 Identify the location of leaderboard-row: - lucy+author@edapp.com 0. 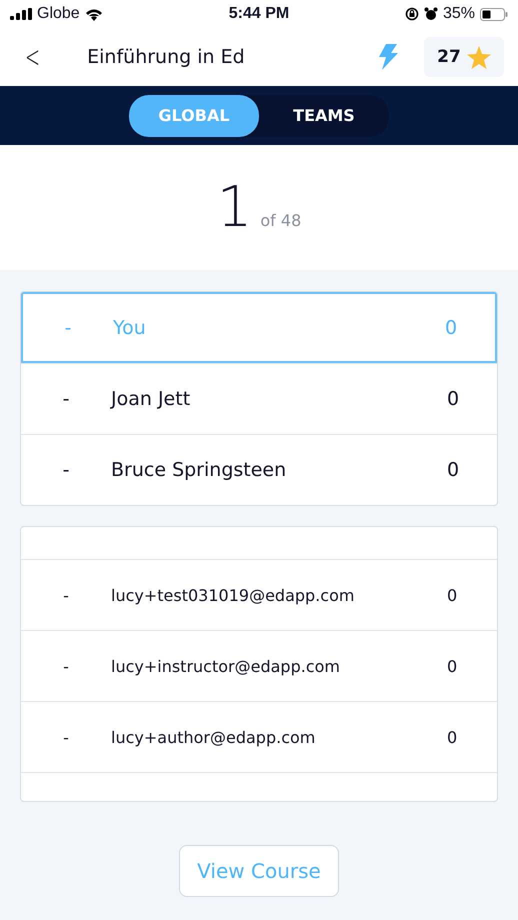
(259, 736).